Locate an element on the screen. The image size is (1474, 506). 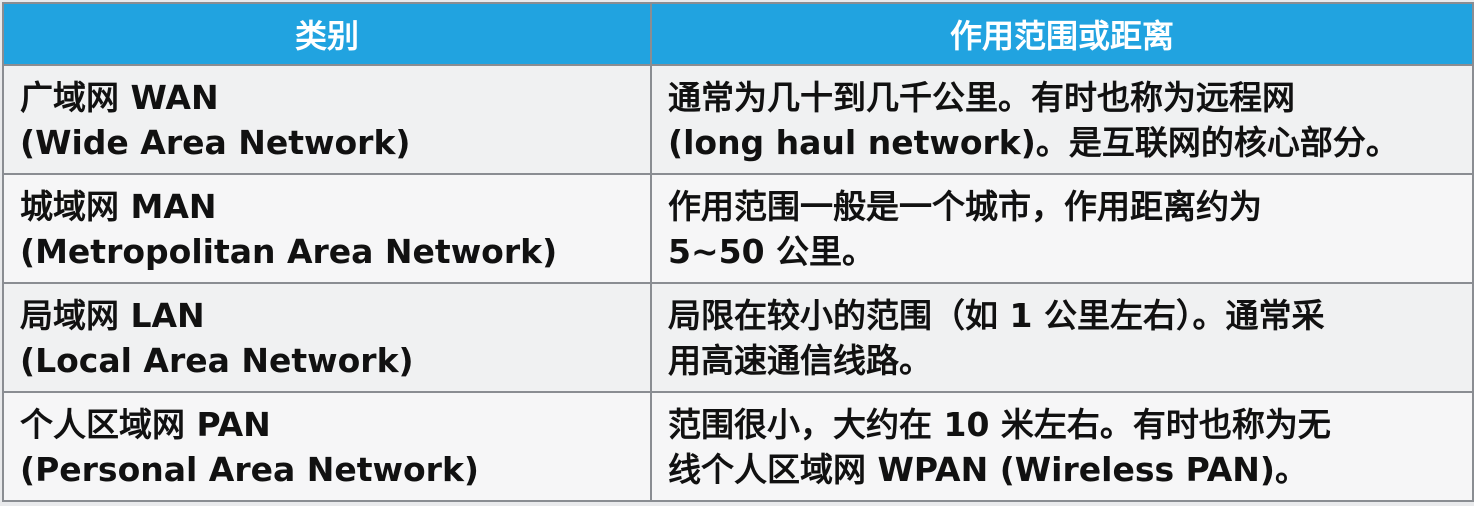
range-text-line2: 5~50 公里。 is located at coordinates (772, 251).